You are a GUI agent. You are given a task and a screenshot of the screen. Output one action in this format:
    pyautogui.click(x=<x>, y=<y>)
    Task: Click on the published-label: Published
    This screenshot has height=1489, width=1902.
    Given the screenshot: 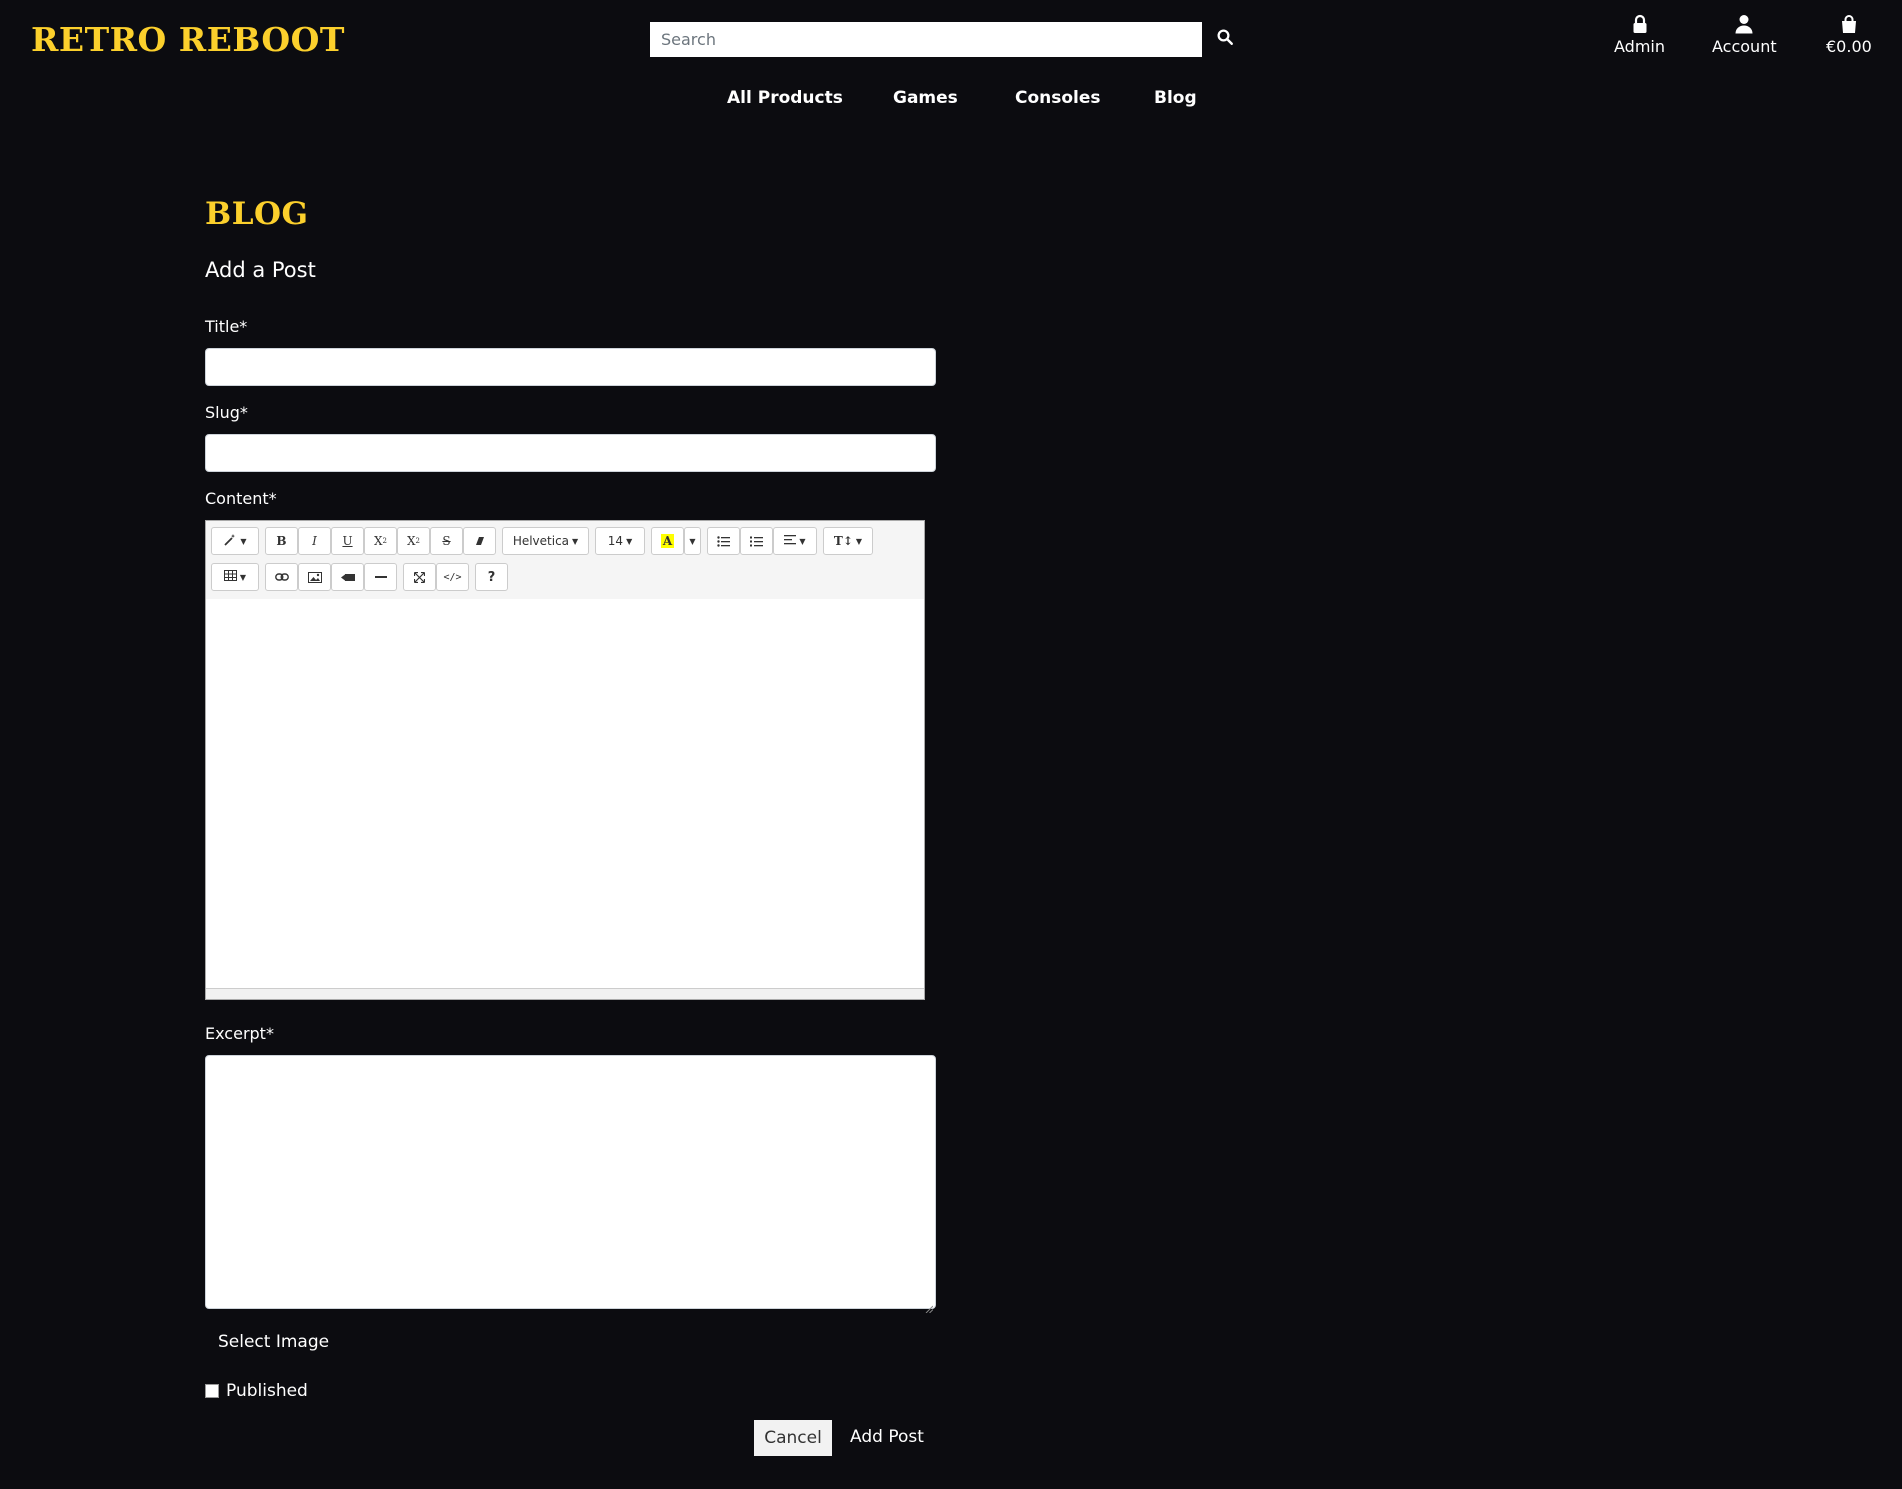 What is the action you would take?
    pyautogui.click(x=267, y=1391)
    